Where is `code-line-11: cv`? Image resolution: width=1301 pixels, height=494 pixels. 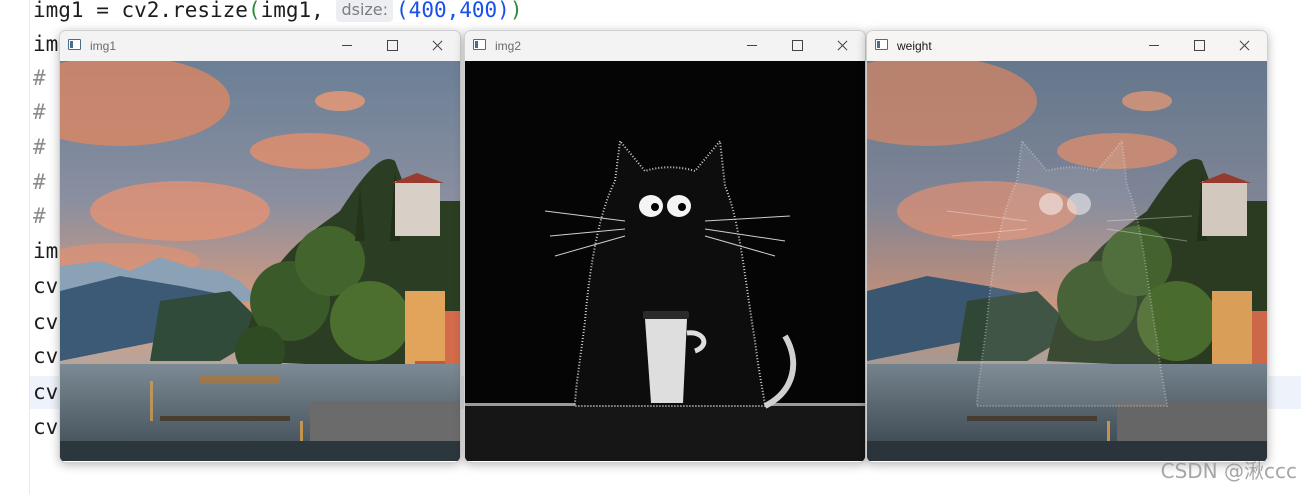 code-line-11: cv is located at coordinates (45, 356).